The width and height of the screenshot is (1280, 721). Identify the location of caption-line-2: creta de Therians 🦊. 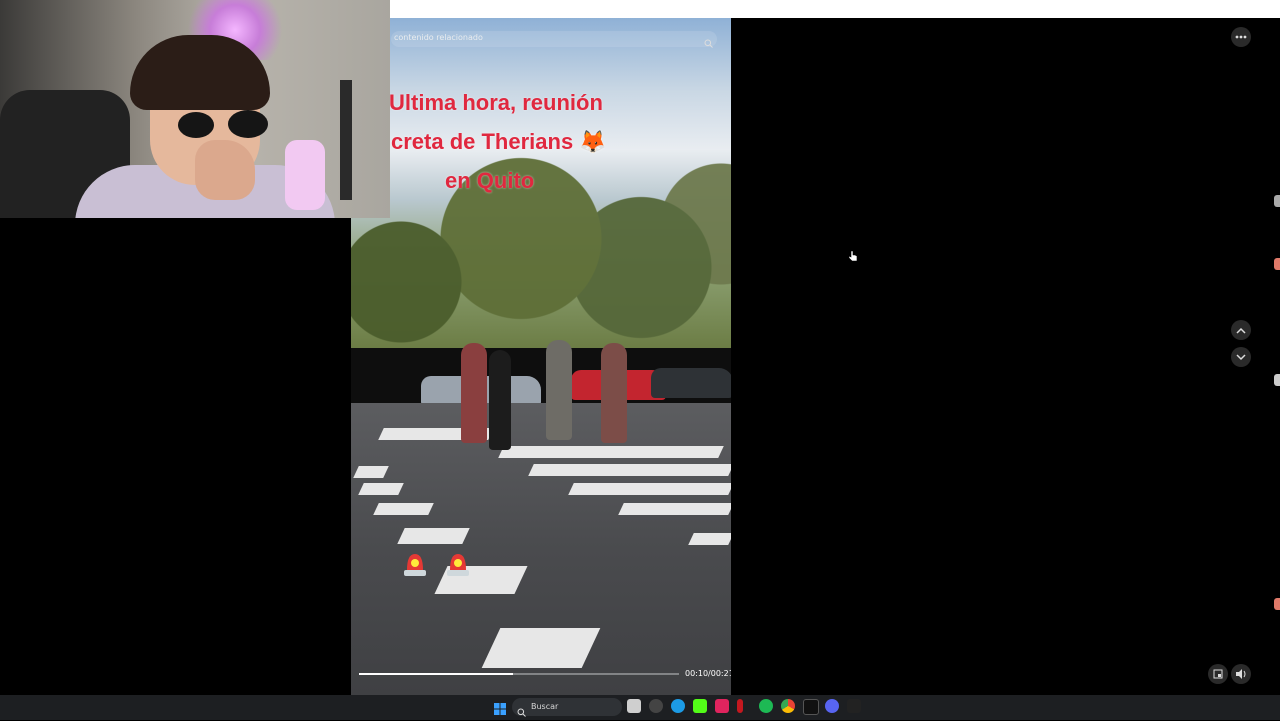
(499, 141).